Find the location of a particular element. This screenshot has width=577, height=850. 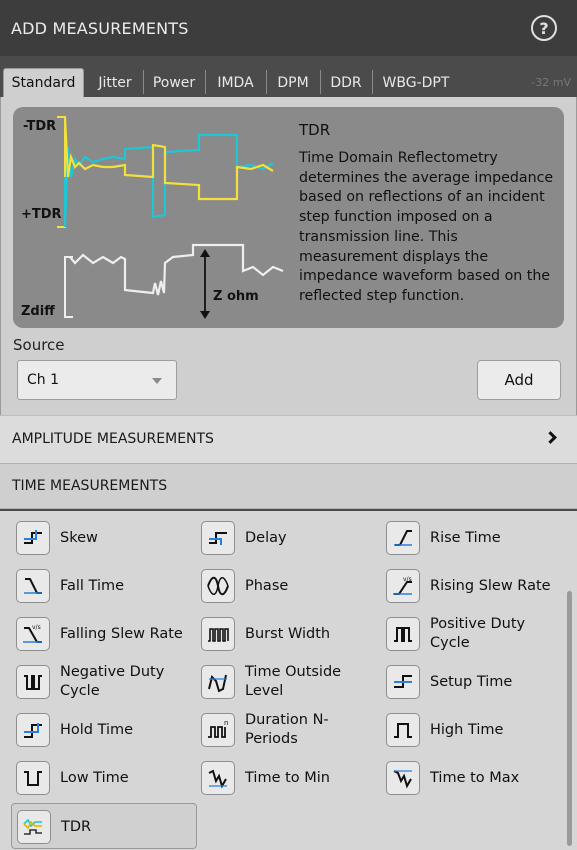

falling-slew-rate-icon: v/s is located at coordinates (33, 634).